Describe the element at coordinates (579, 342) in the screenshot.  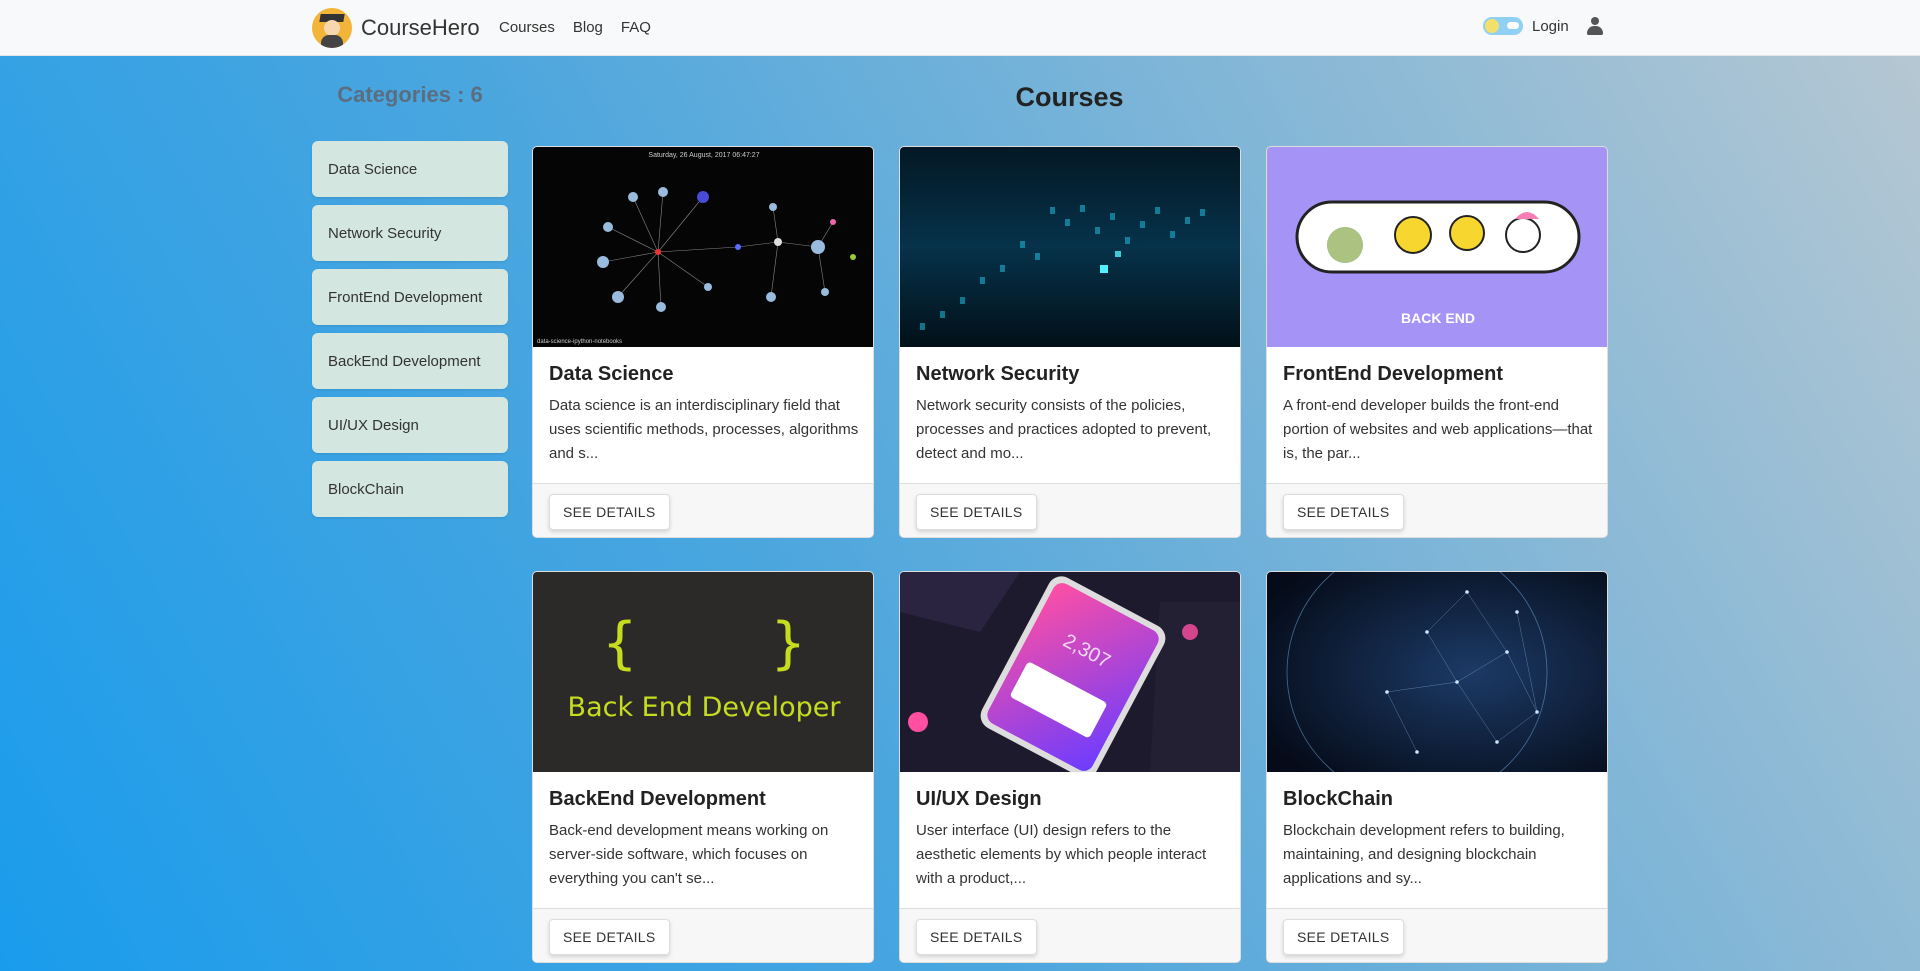
I see `image-caption-bottom: data-science-ipython-notebooks` at that location.